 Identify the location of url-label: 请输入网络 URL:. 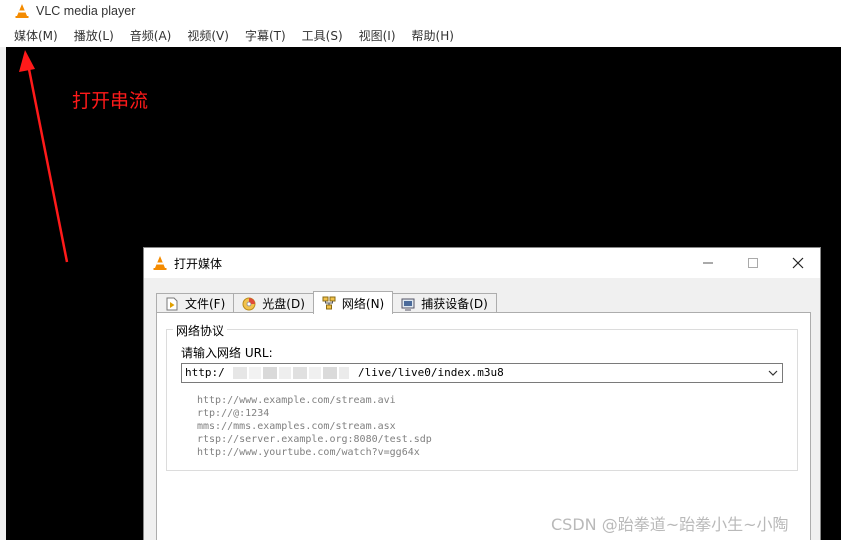
(227, 353).